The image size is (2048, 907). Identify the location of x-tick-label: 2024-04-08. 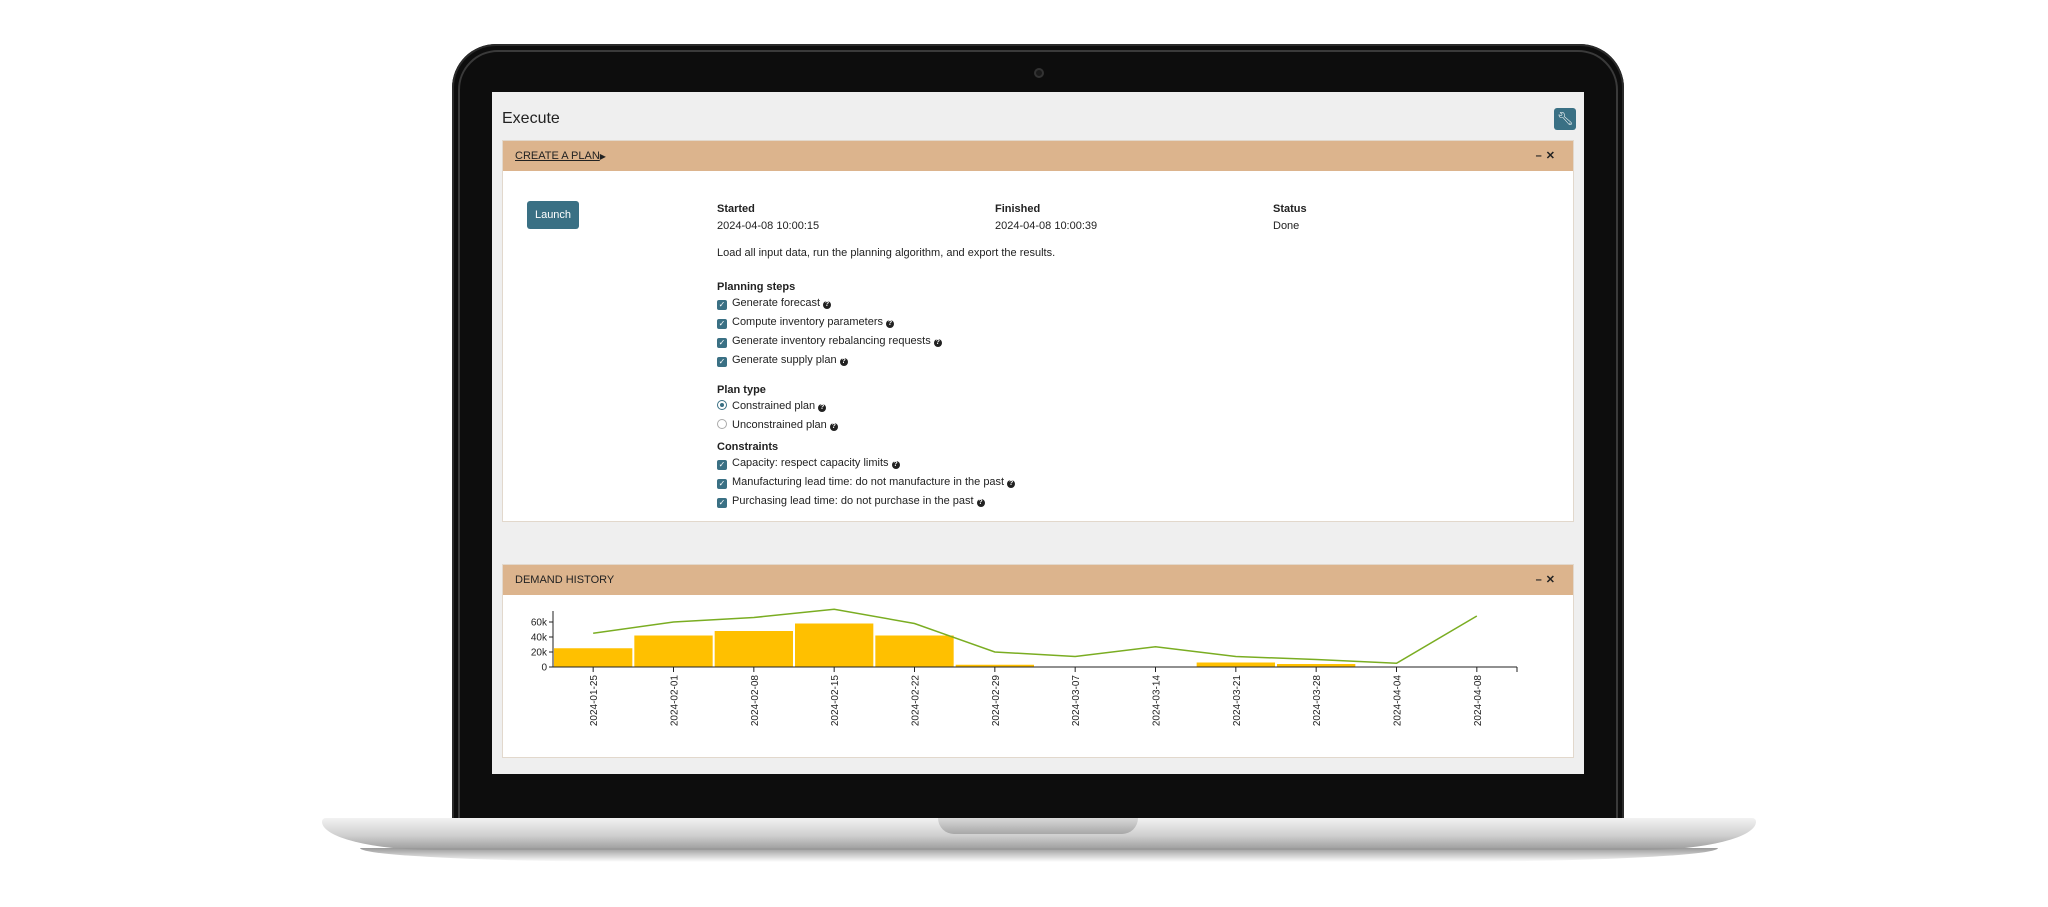
(1478, 701).